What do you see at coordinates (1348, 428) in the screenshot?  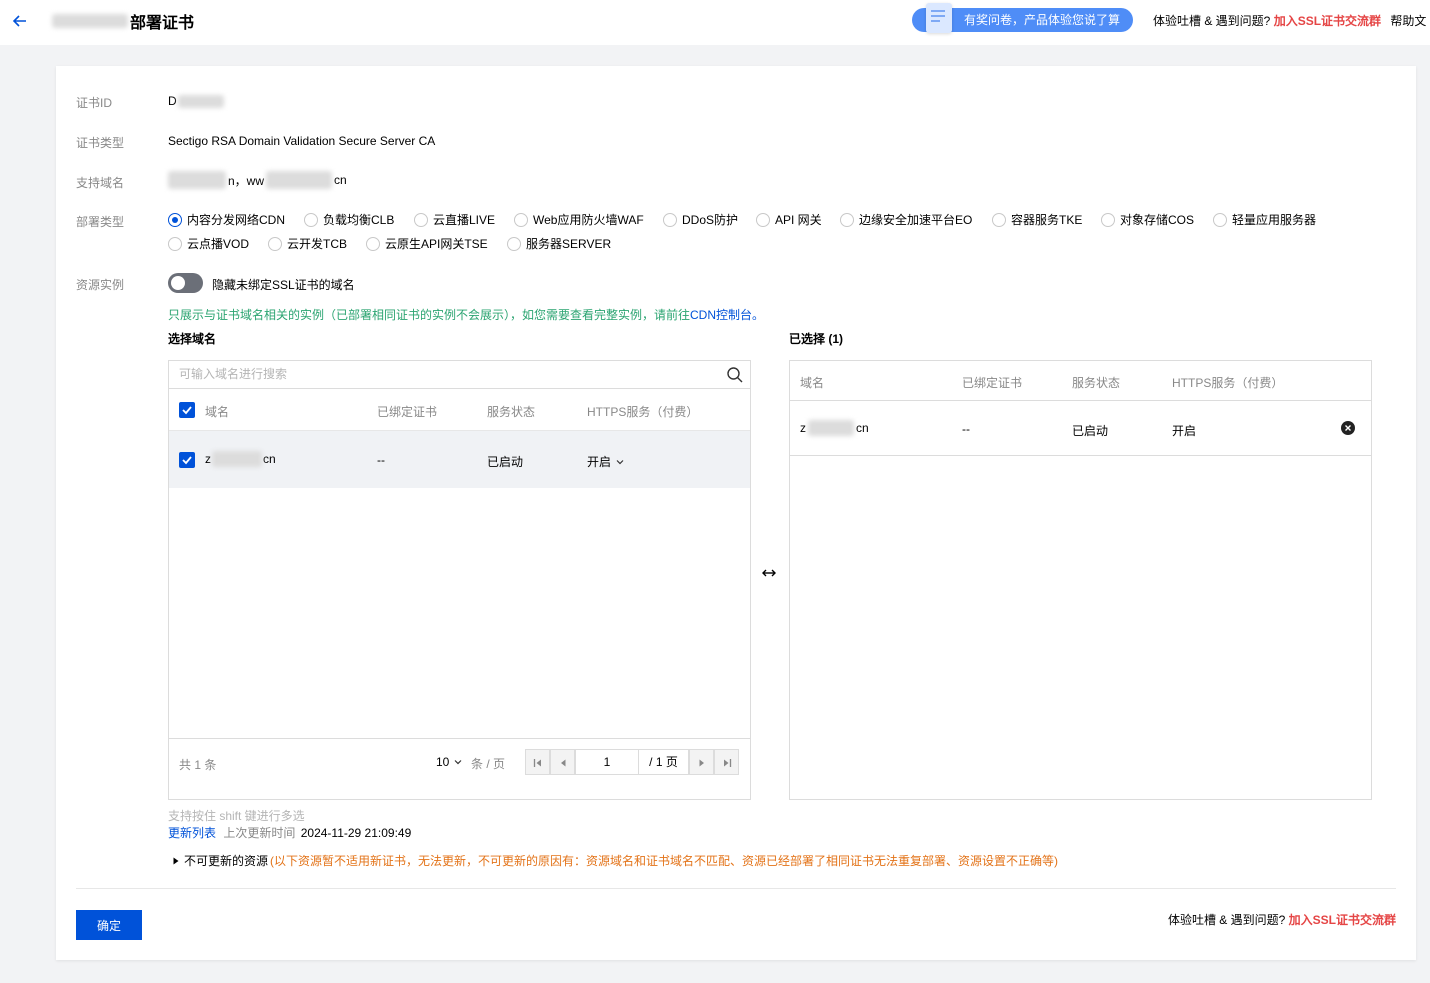 I see `remove-selected-icon` at bounding box center [1348, 428].